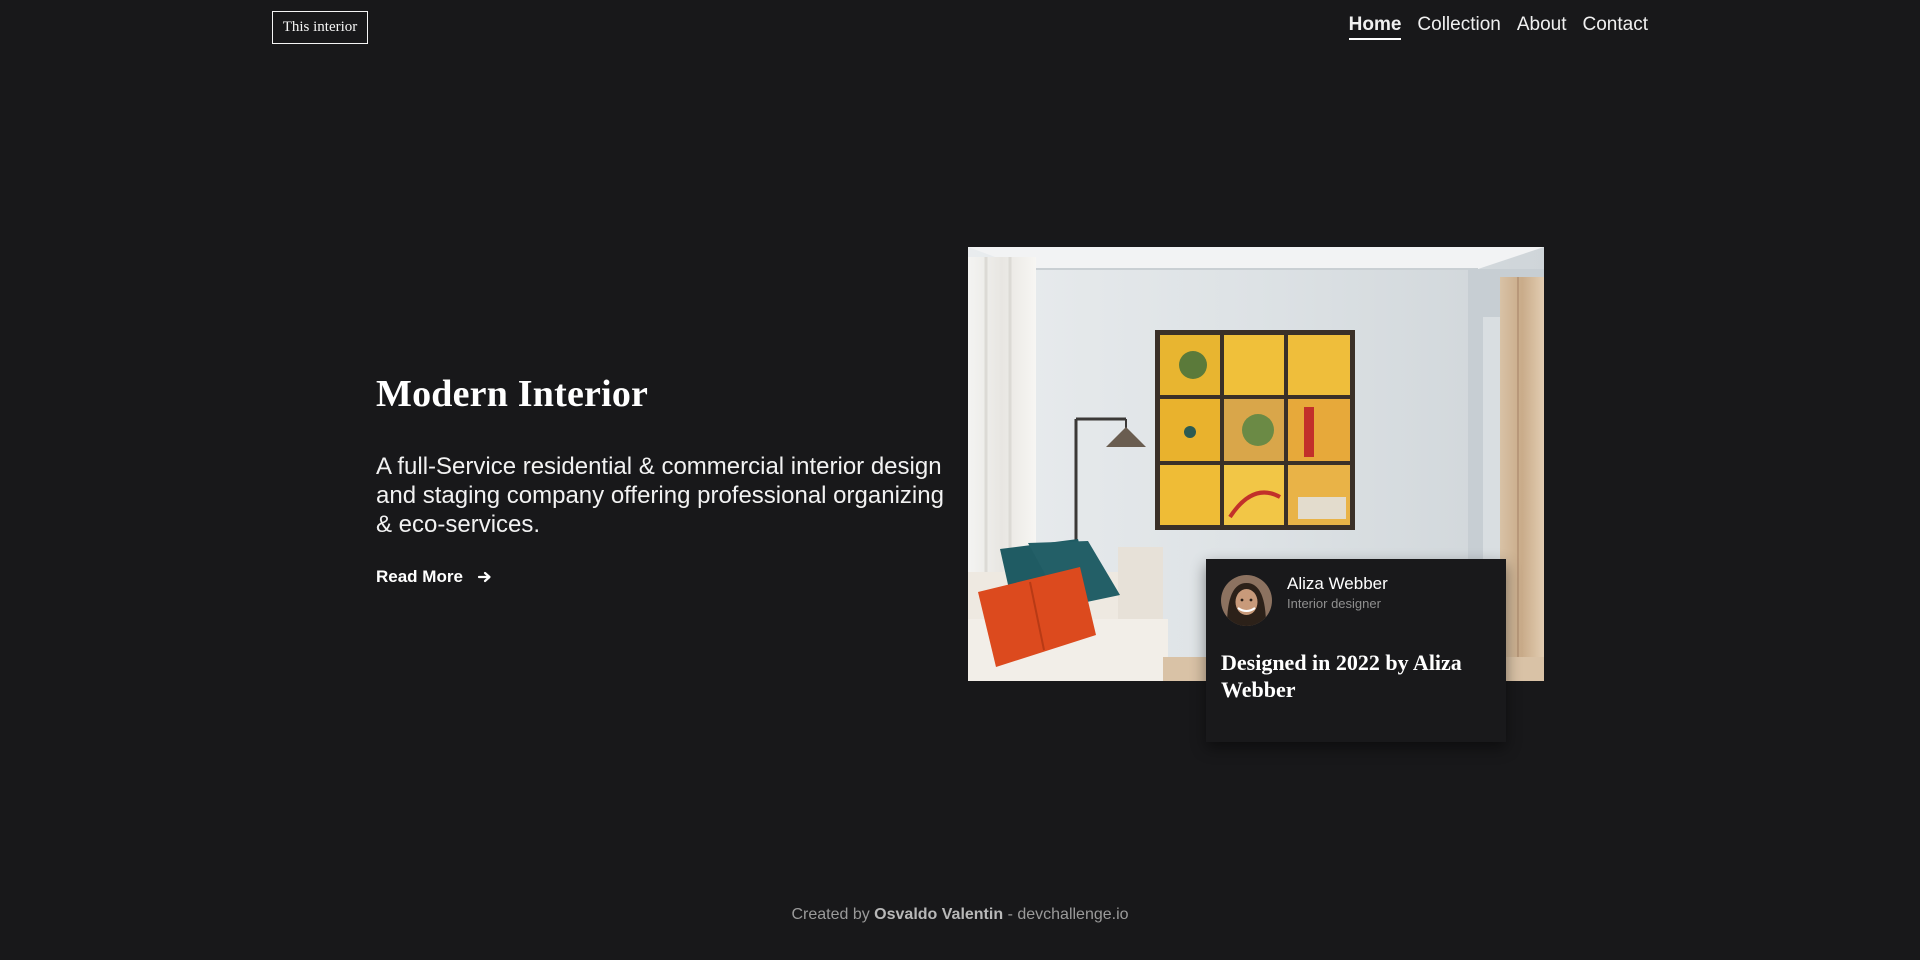  I want to click on avatar-portrait, so click(1246, 600).